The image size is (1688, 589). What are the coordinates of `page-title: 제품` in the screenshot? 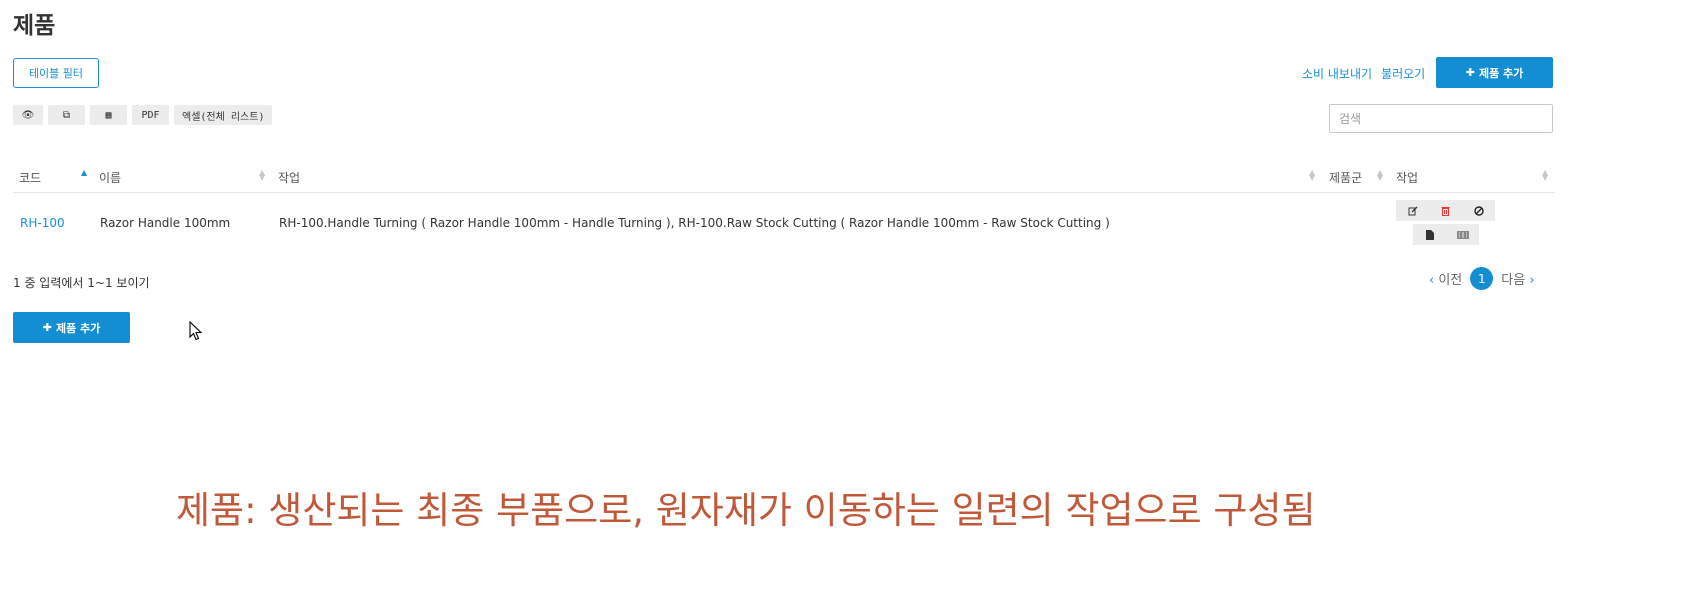 It's located at (34, 26).